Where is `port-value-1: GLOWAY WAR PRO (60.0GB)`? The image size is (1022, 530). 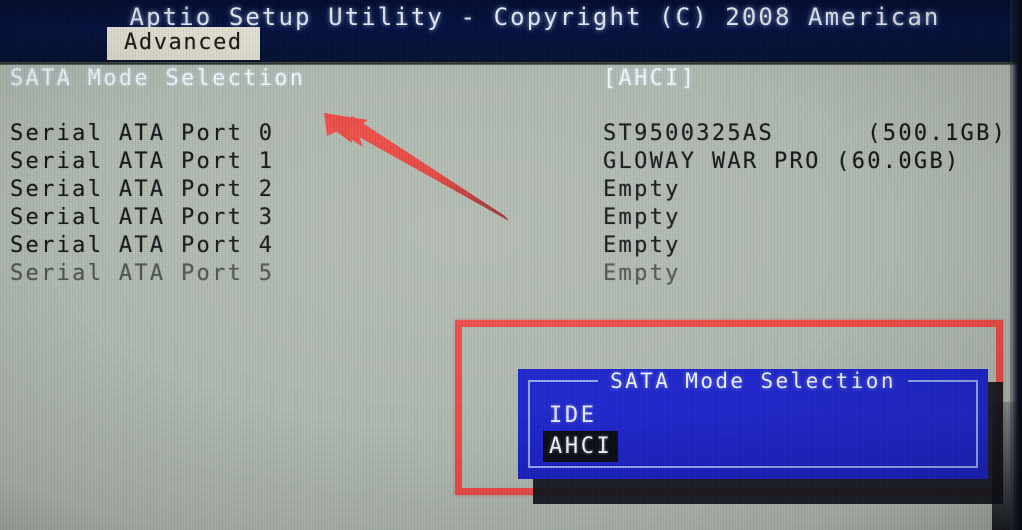 port-value-1: GLOWAY WAR PRO (60.0GB) is located at coordinates (782, 161).